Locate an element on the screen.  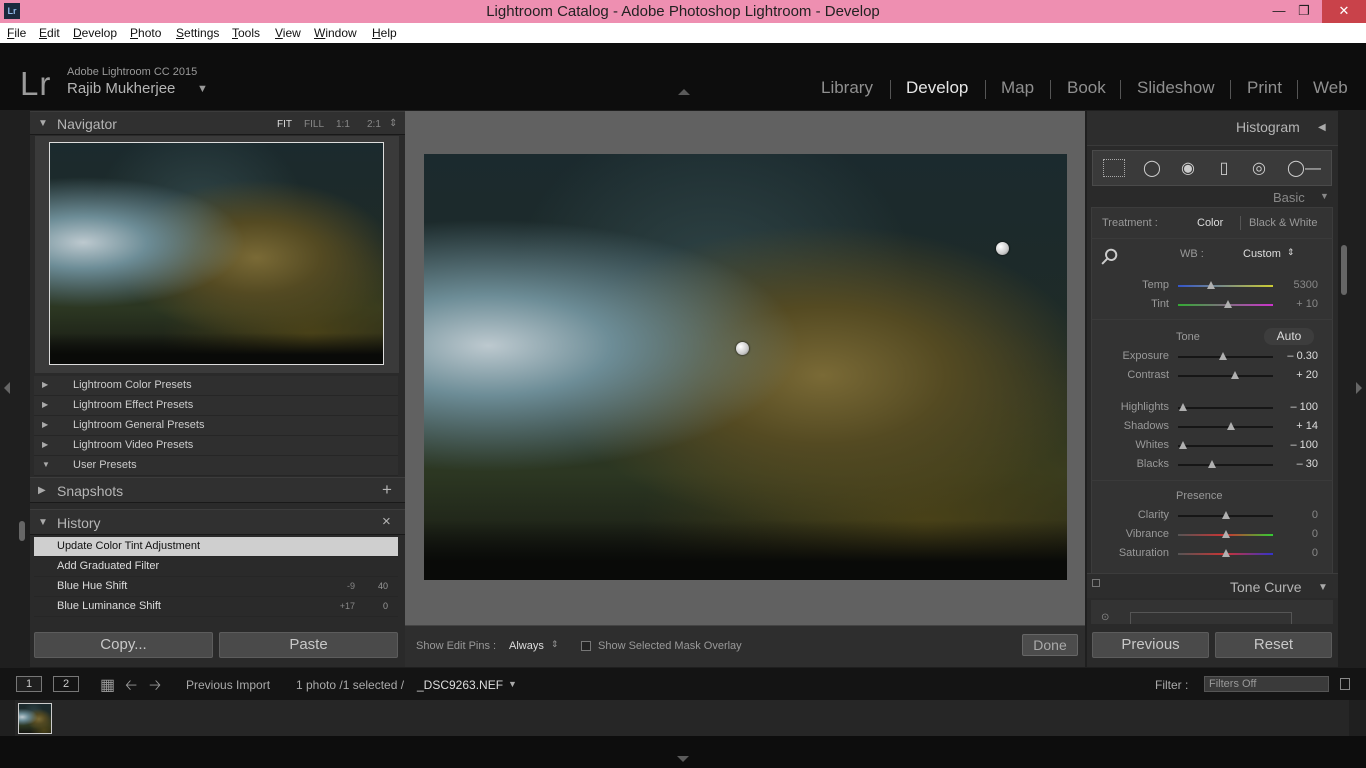
red-eye-icon: ◉ is located at coordinates (1188, 169).